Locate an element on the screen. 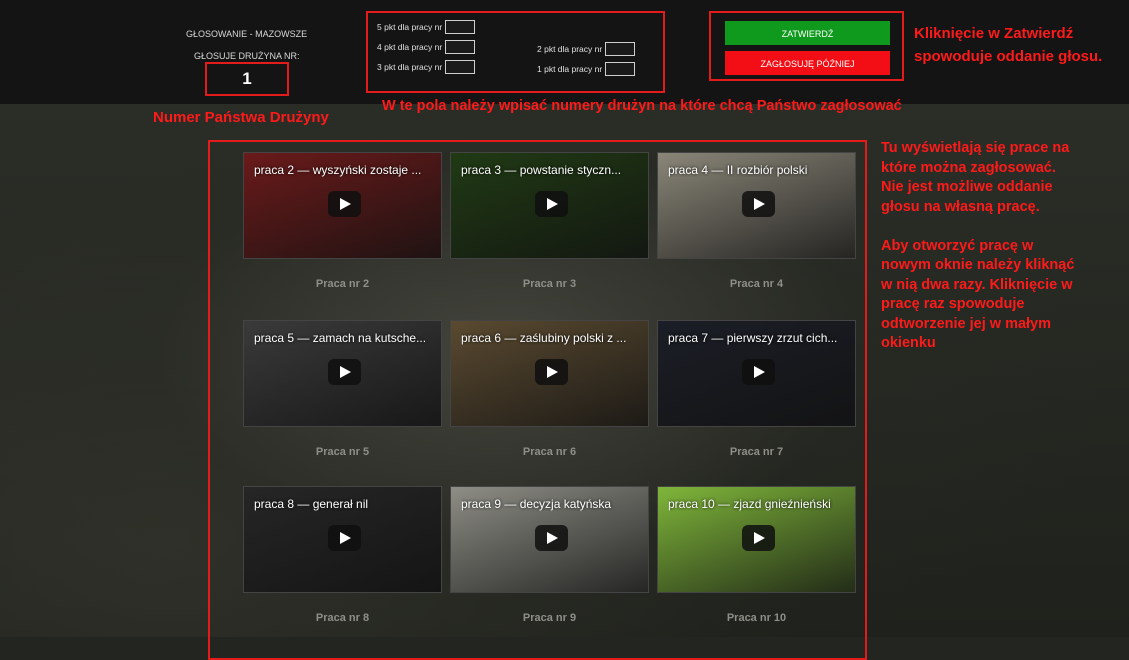 The height and width of the screenshot is (660, 1129). confirm-note-line-2: spowoduje oddanie głosu. is located at coordinates (1008, 56).